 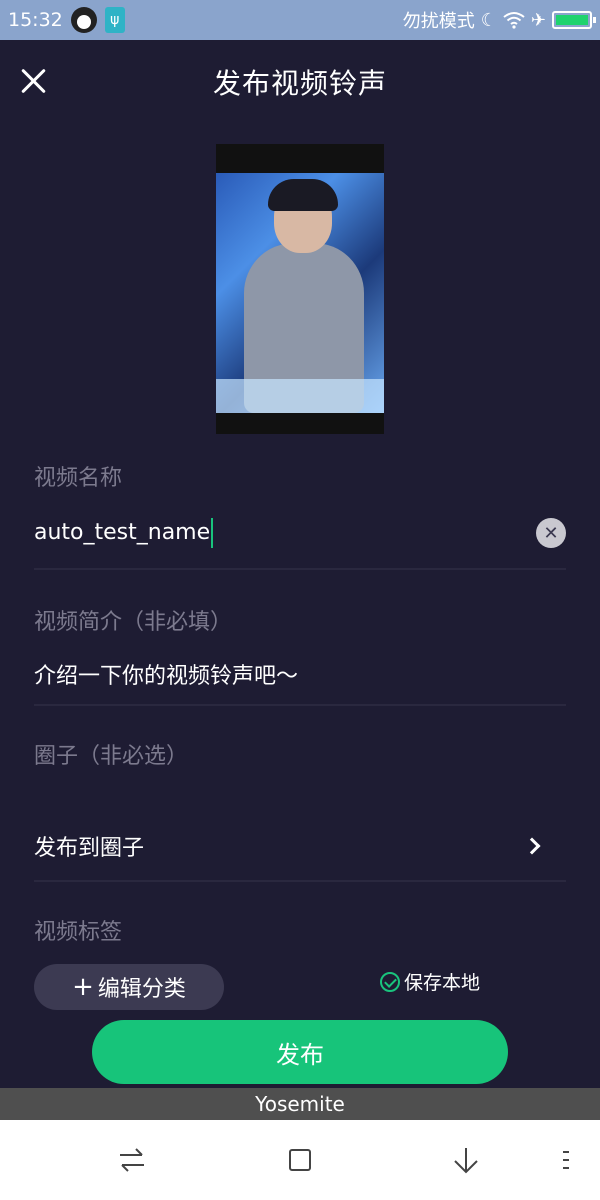 What do you see at coordinates (33, 81) in the screenshot?
I see `close-icon` at bounding box center [33, 81].